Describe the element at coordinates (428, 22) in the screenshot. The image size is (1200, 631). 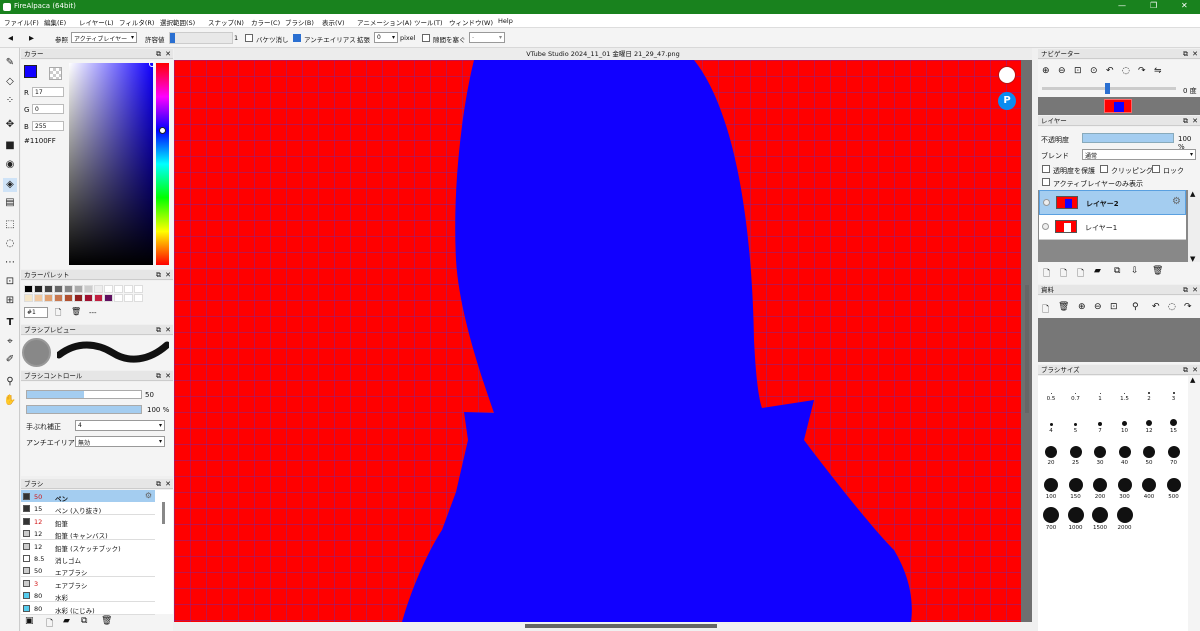
I see `menu-tools: ツール(T)` at that location.